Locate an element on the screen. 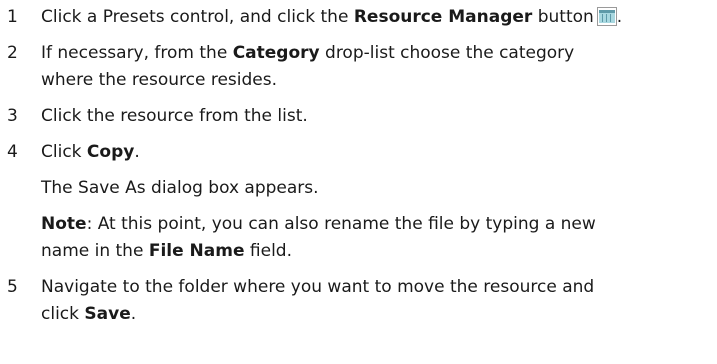 The width and height of the screenshot is (717, 364). category-label: Category is located at coordinates (276, 53).